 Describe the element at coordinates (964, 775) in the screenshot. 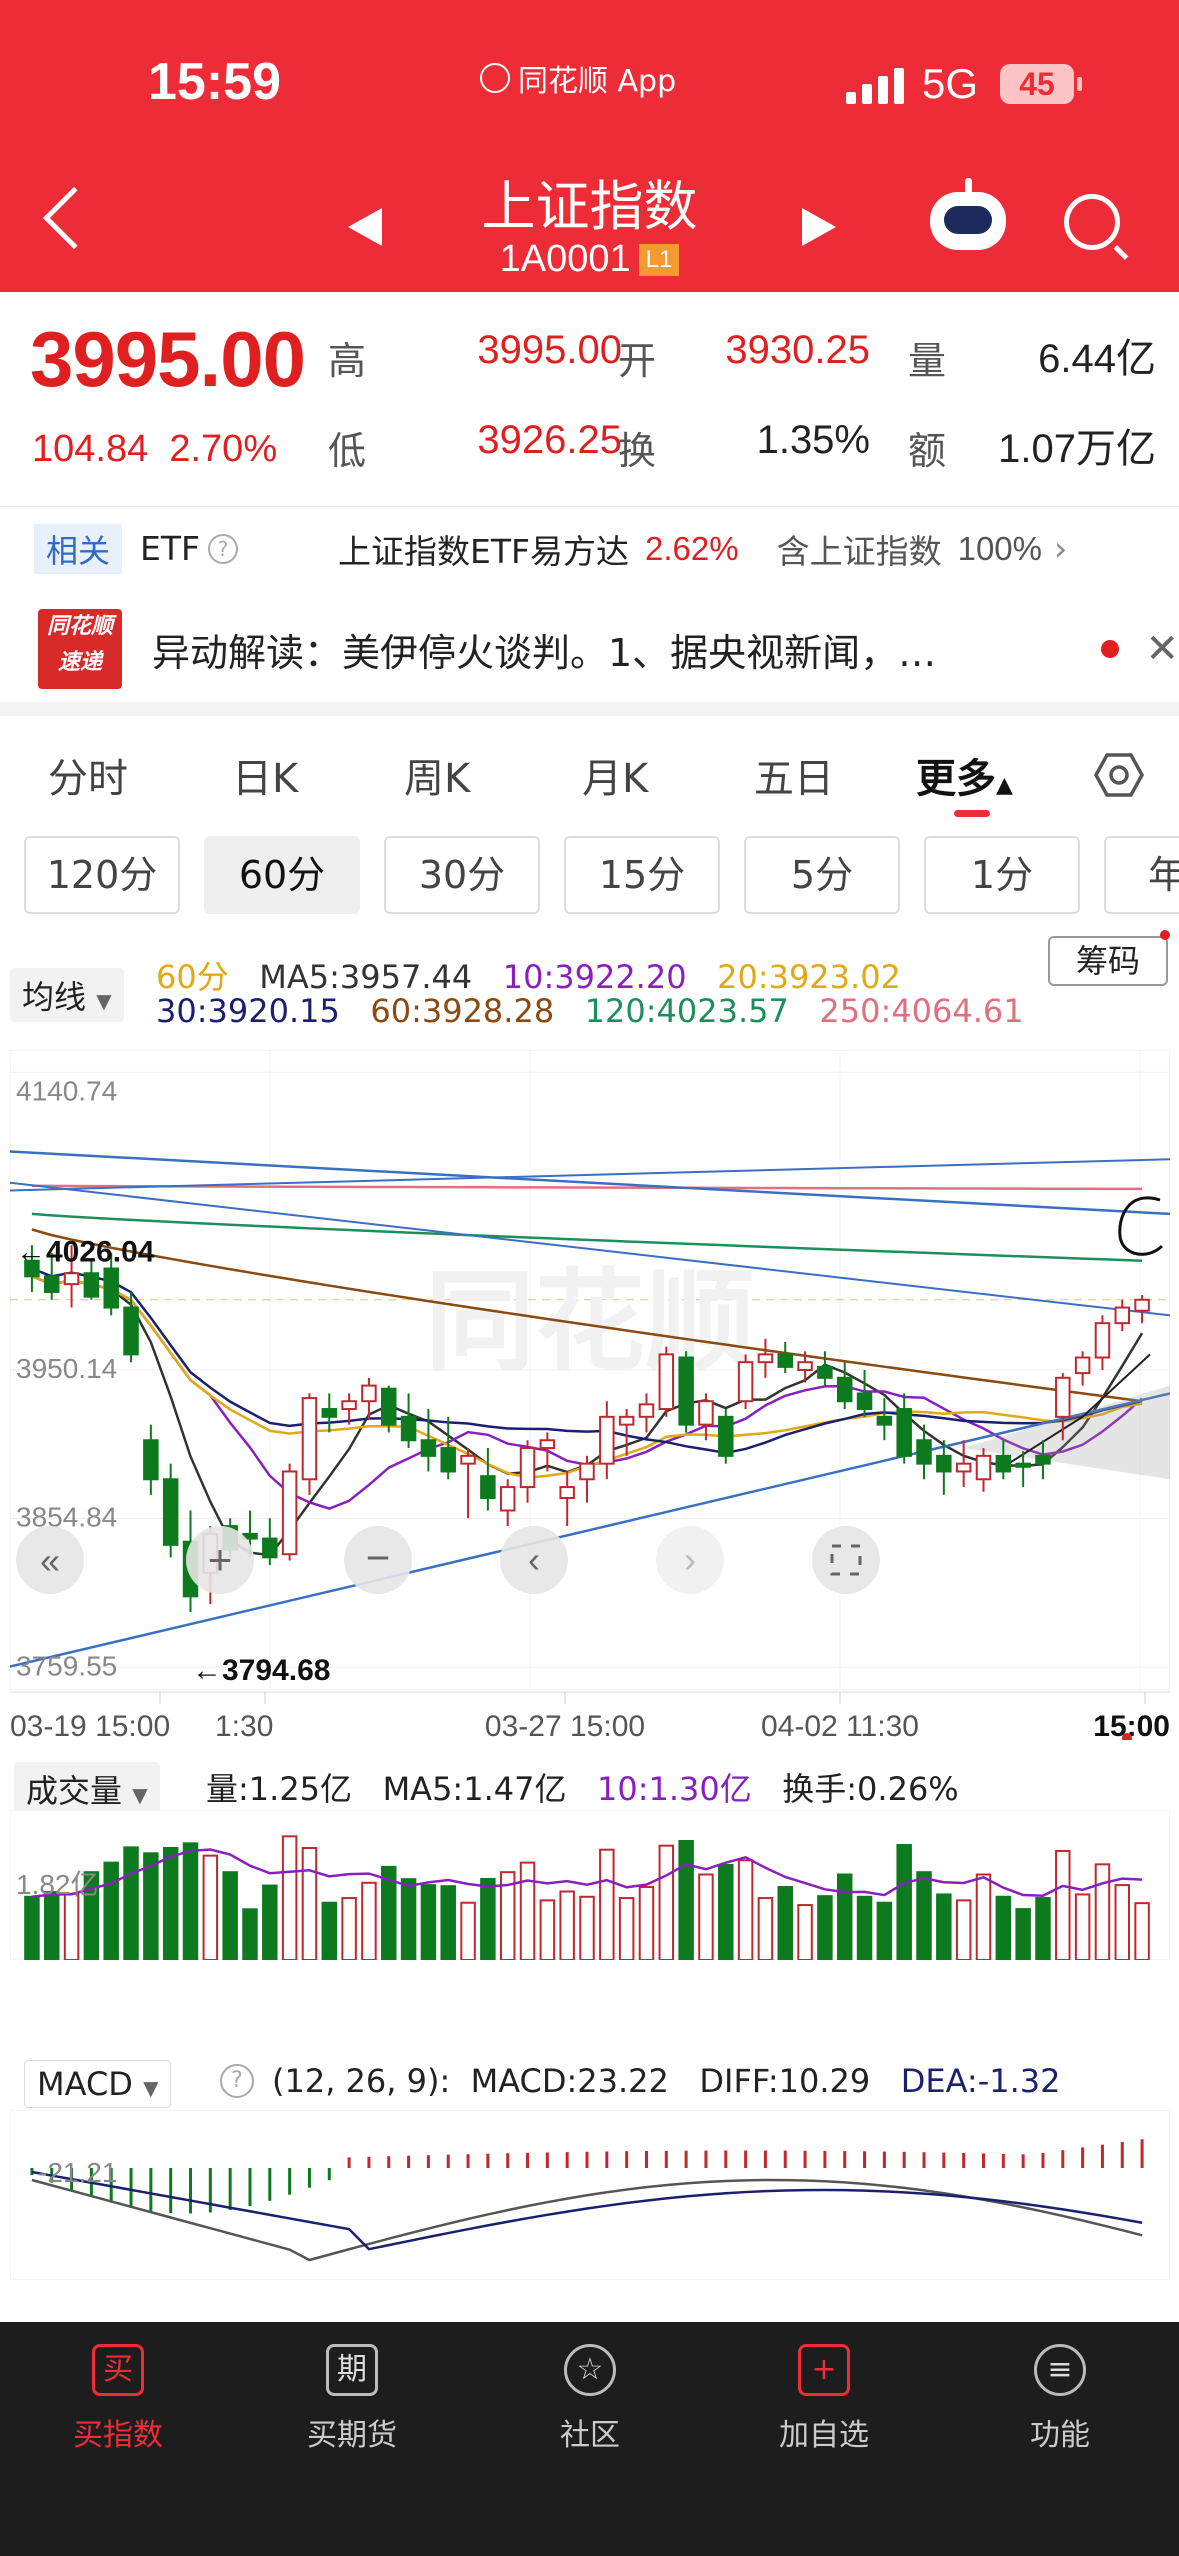

I see `tab-more: 更多▲` at that location.